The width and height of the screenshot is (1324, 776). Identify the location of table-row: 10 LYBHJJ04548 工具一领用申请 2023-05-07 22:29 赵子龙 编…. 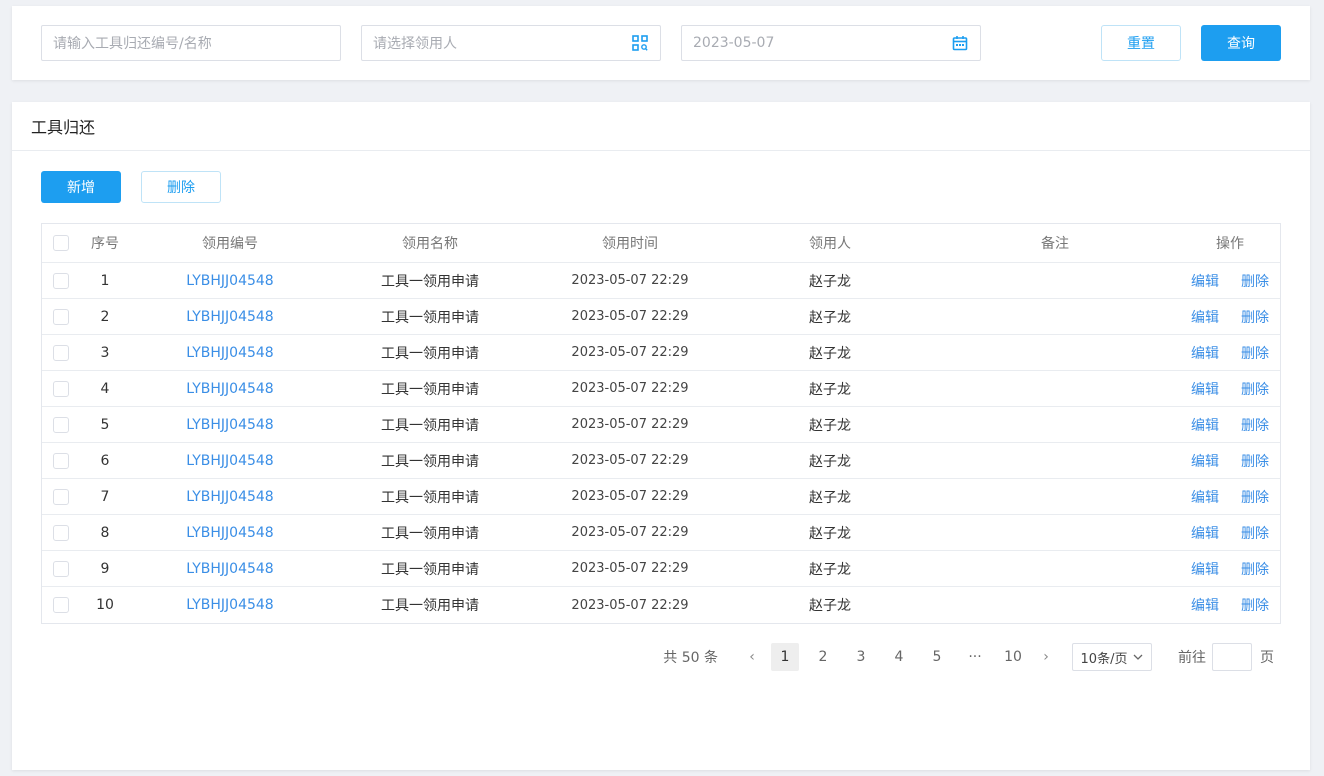
(661, 605).